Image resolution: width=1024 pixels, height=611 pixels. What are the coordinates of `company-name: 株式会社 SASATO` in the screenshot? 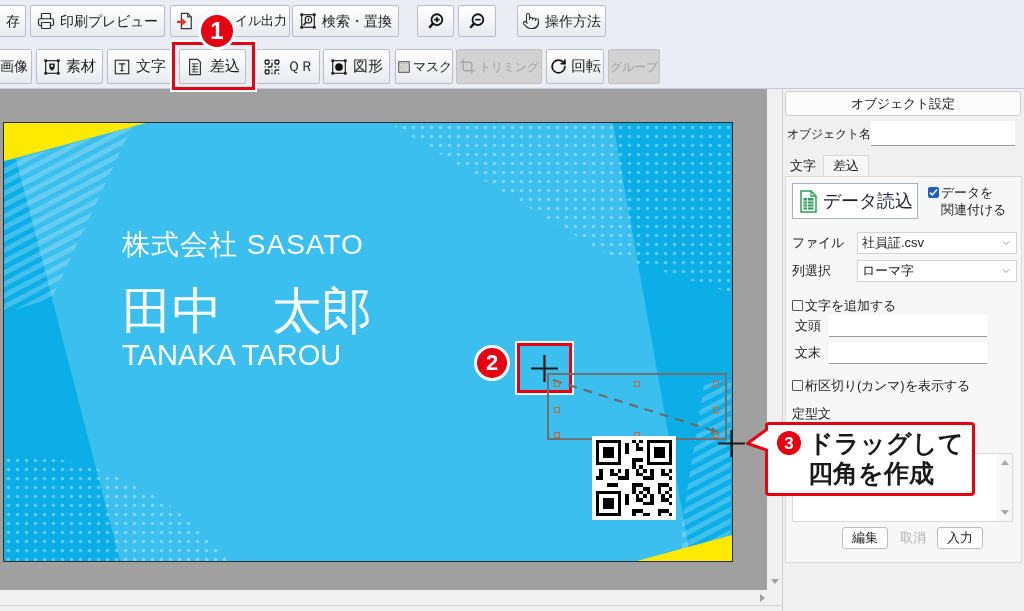 It's located at (243, 245).